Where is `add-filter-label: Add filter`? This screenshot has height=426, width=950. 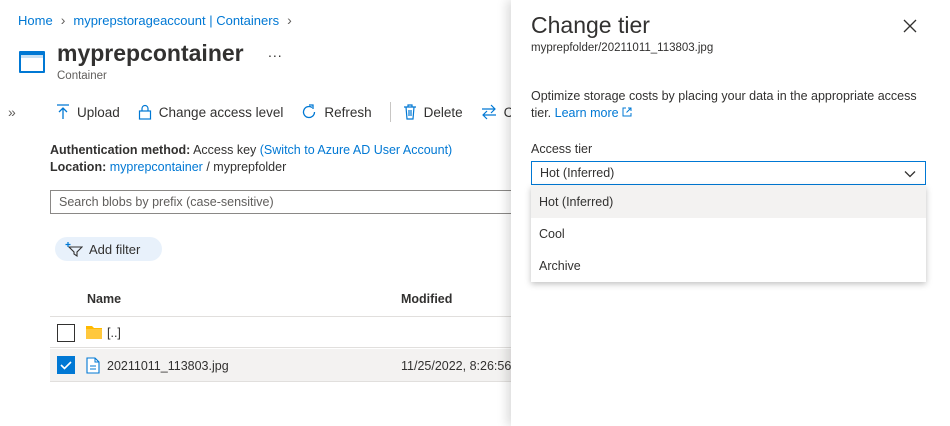 add-filter-label: Add filter is located at coordinates (115, 249).